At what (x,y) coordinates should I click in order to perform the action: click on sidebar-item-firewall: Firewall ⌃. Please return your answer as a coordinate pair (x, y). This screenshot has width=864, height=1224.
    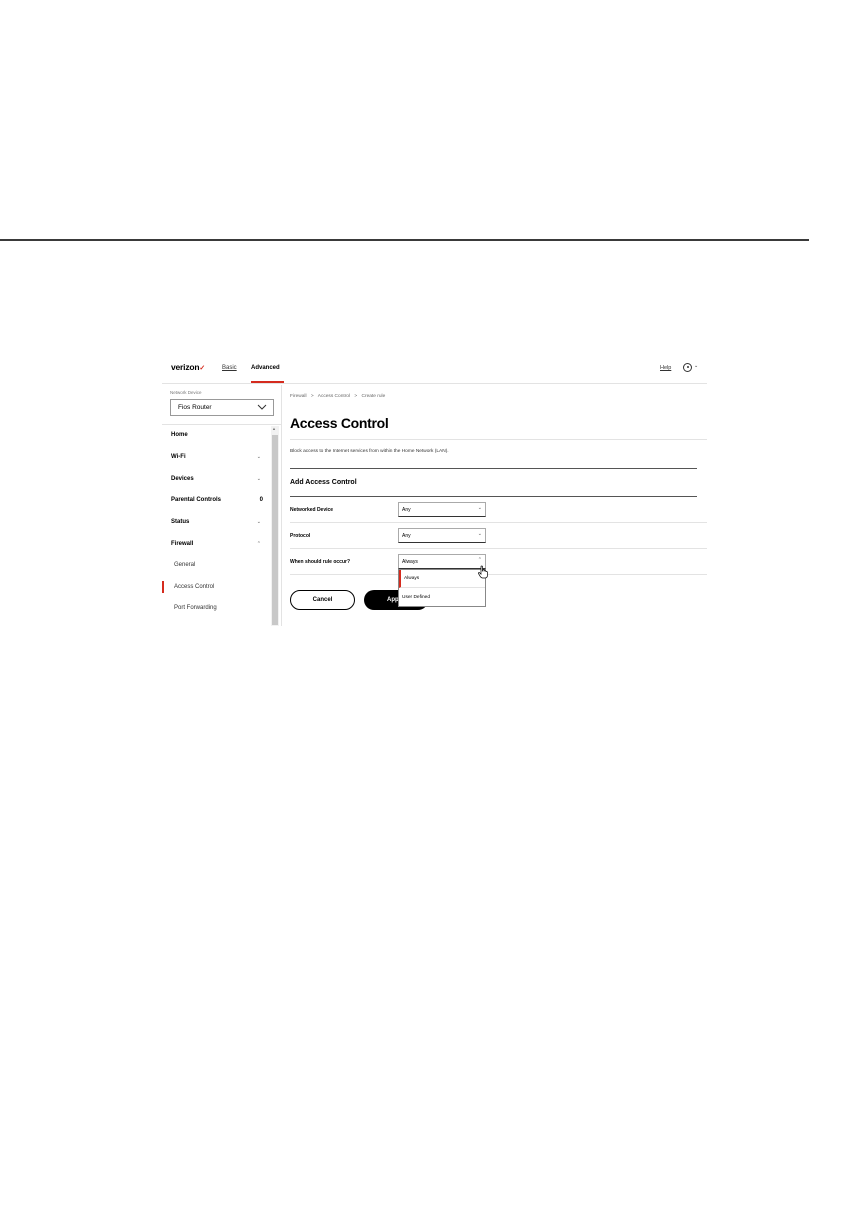
    Looking at the image, I should click on (219, 544).